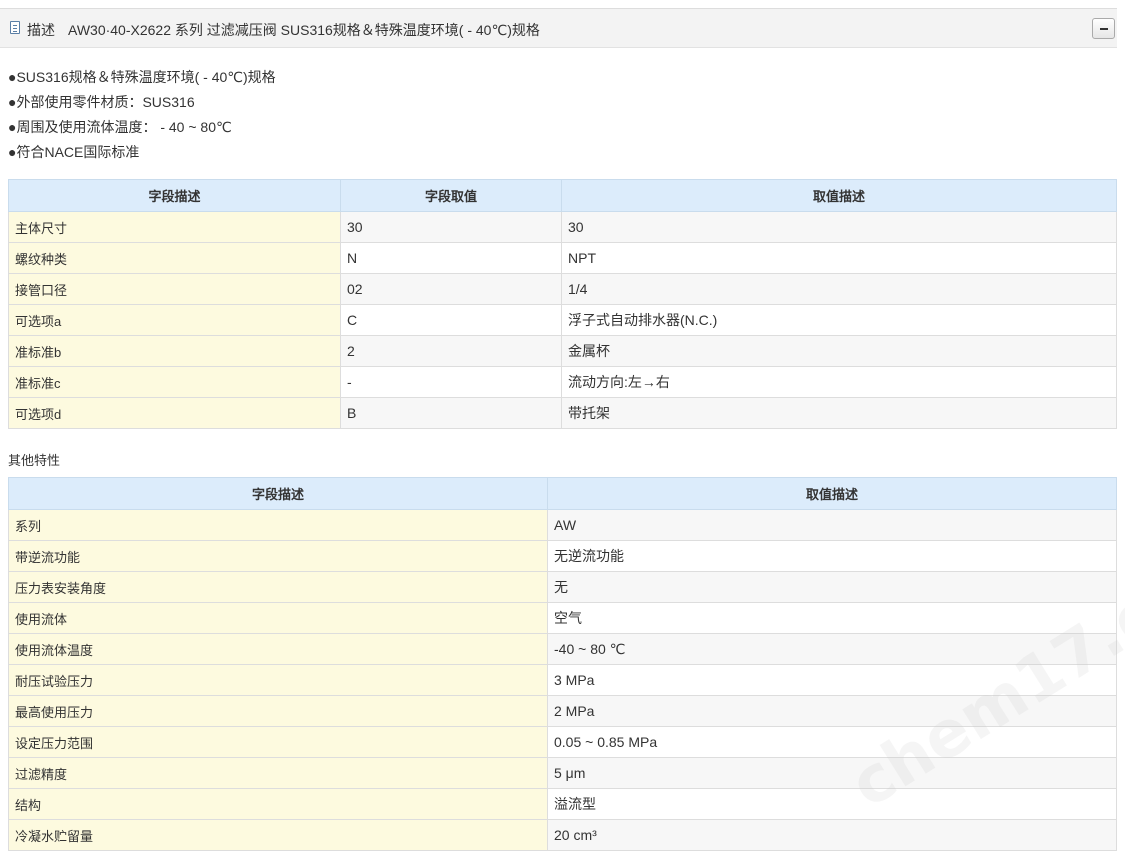  What do you see at coordinates (832, 804) in the screenshot?
I see `value-desc-cell: 溢流型` at bounding box center [832, 804].